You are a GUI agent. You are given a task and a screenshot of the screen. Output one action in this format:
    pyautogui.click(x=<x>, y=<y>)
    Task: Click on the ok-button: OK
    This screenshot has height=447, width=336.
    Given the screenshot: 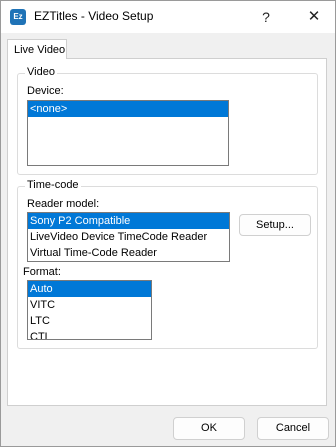 What is the action you would take?
    pyautogui.click(x=209, y=428)
    